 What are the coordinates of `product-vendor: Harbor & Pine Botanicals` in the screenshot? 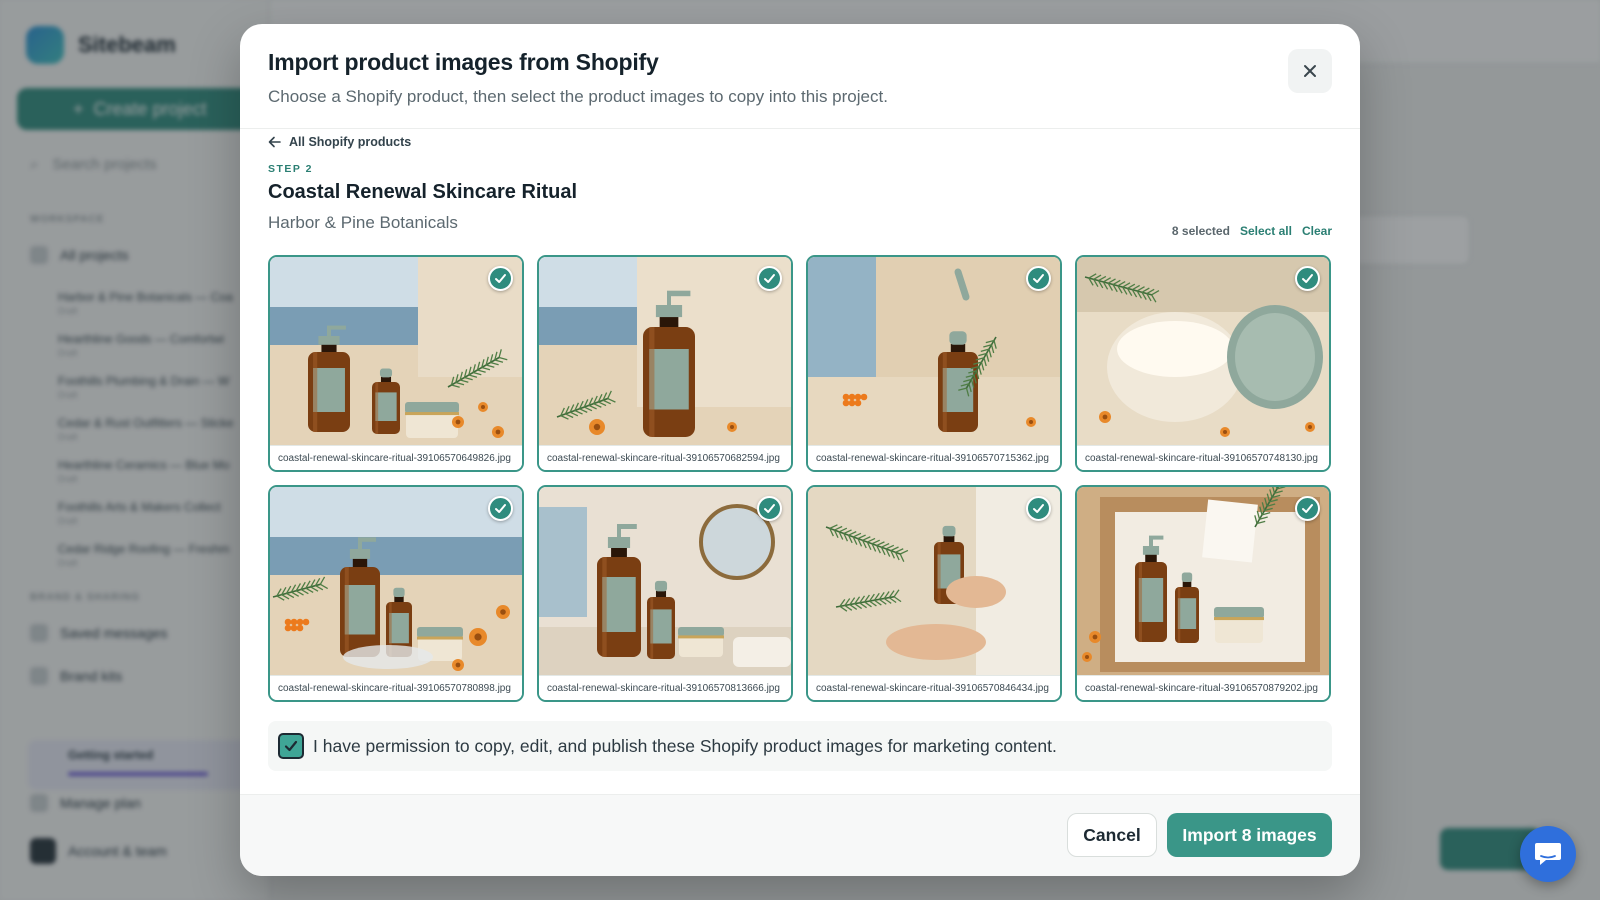 It's located at (363, 222).